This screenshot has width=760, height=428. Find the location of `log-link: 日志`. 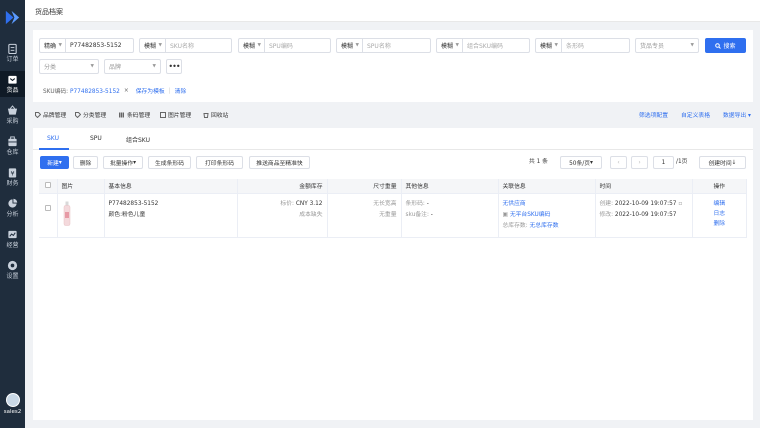

log-link: 日志 is located at coordinates (720, 214).